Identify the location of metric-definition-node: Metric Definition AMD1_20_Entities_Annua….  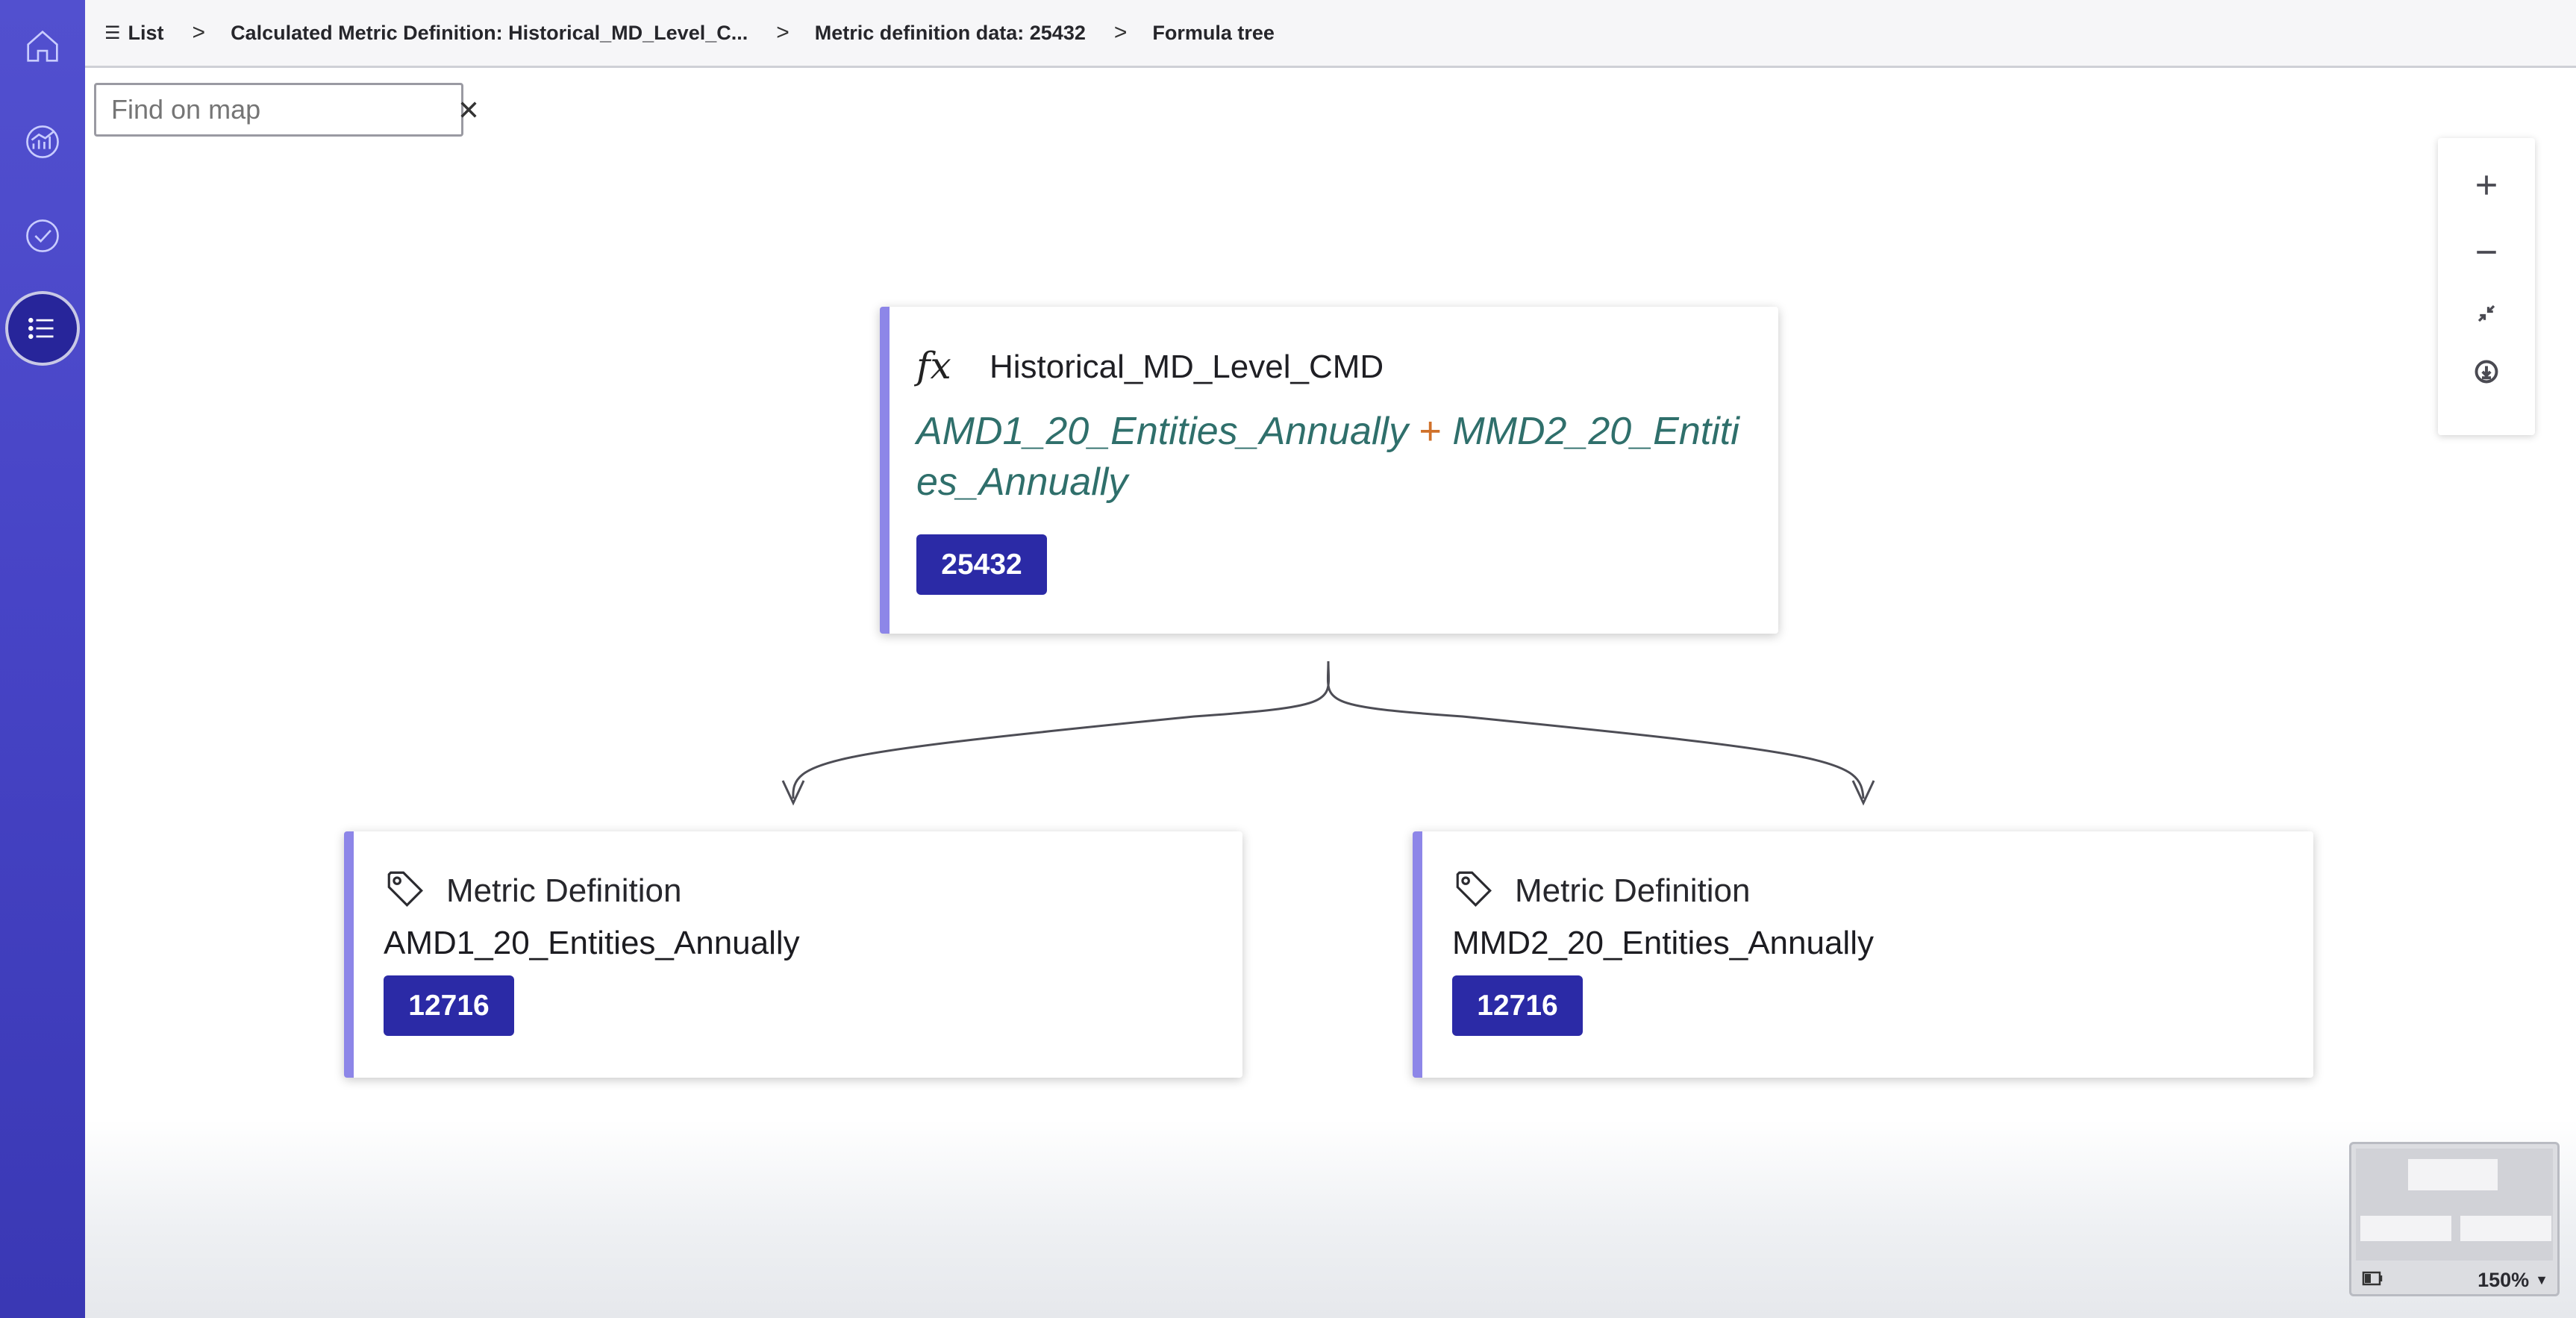
(793, 954).